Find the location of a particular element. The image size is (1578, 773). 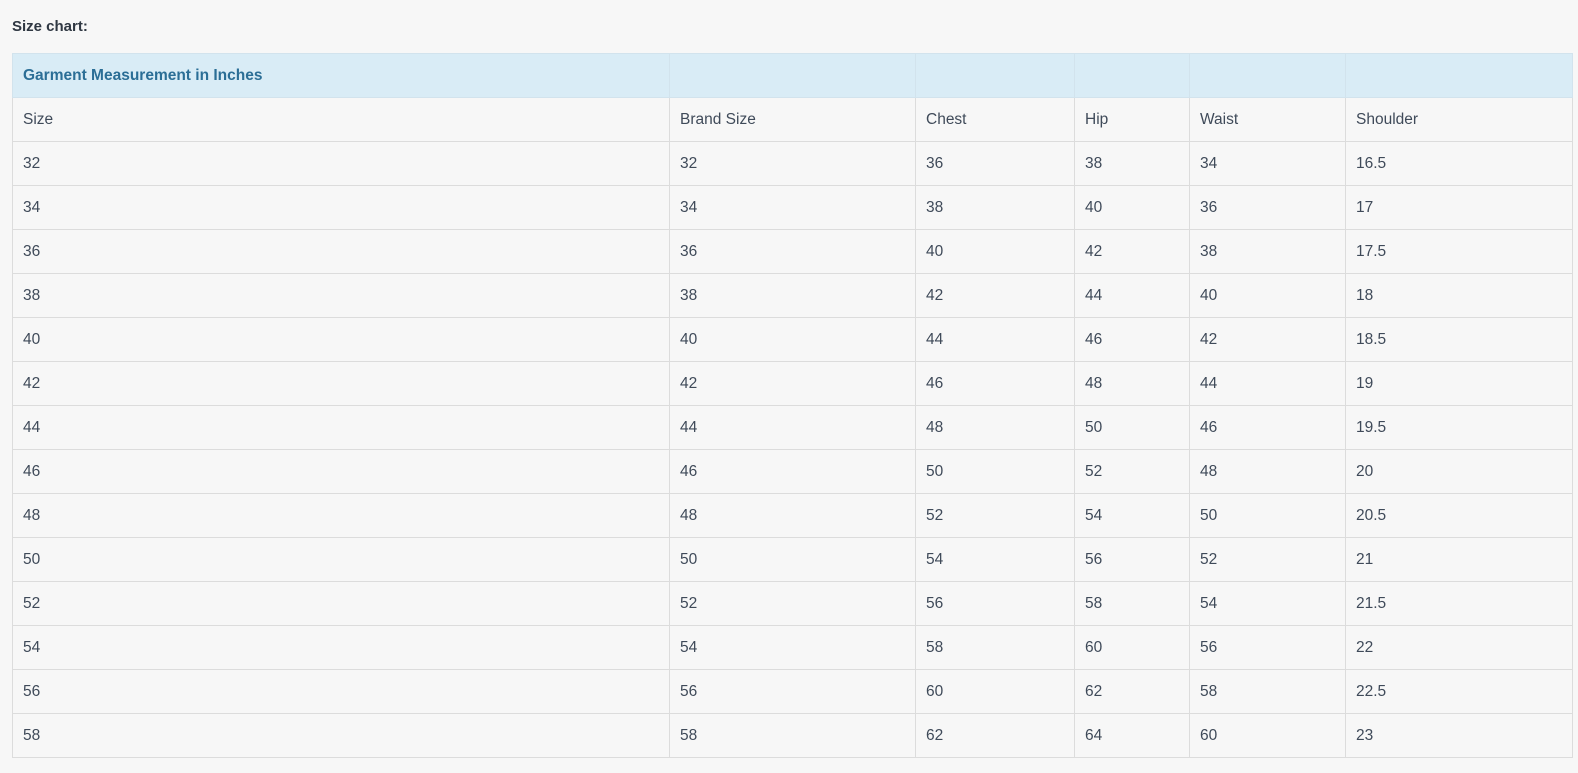

cell-hip: 46 is located at coordinates (1132, 339).